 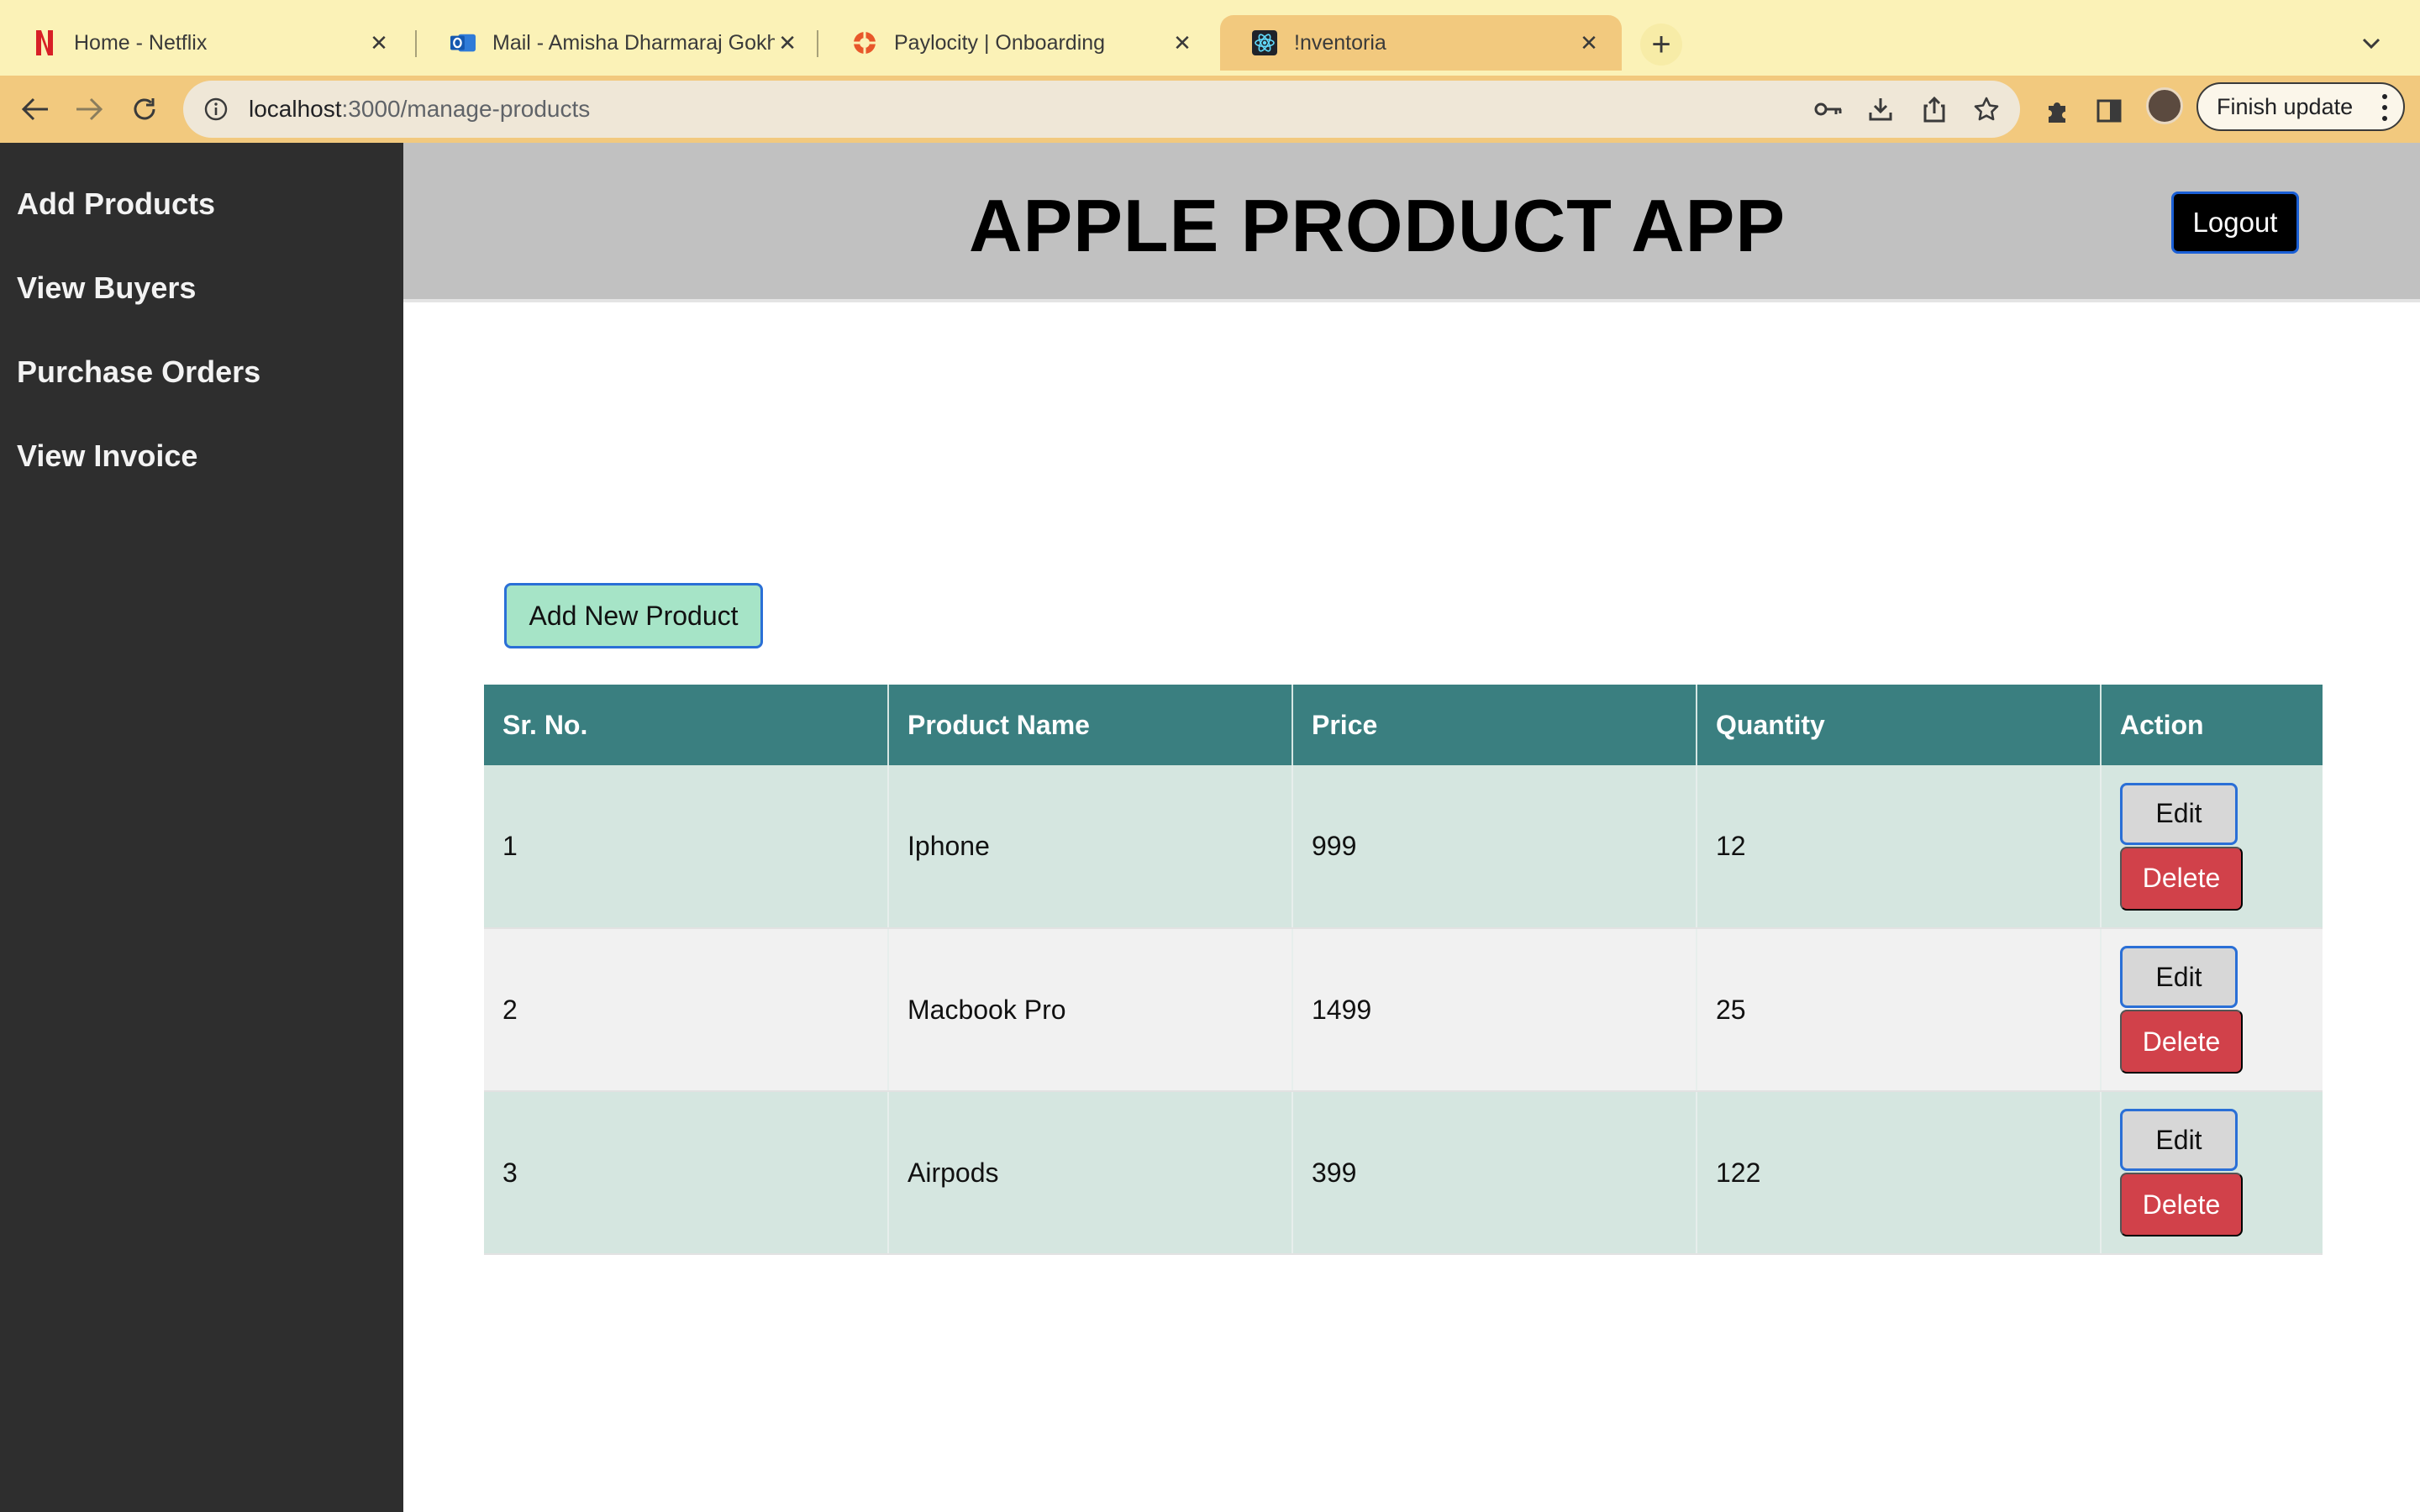 What do you see at coordinates (2212, 725) in the screenshot?
I see `column-header-action: Action` at bounding box center [2212, 725].